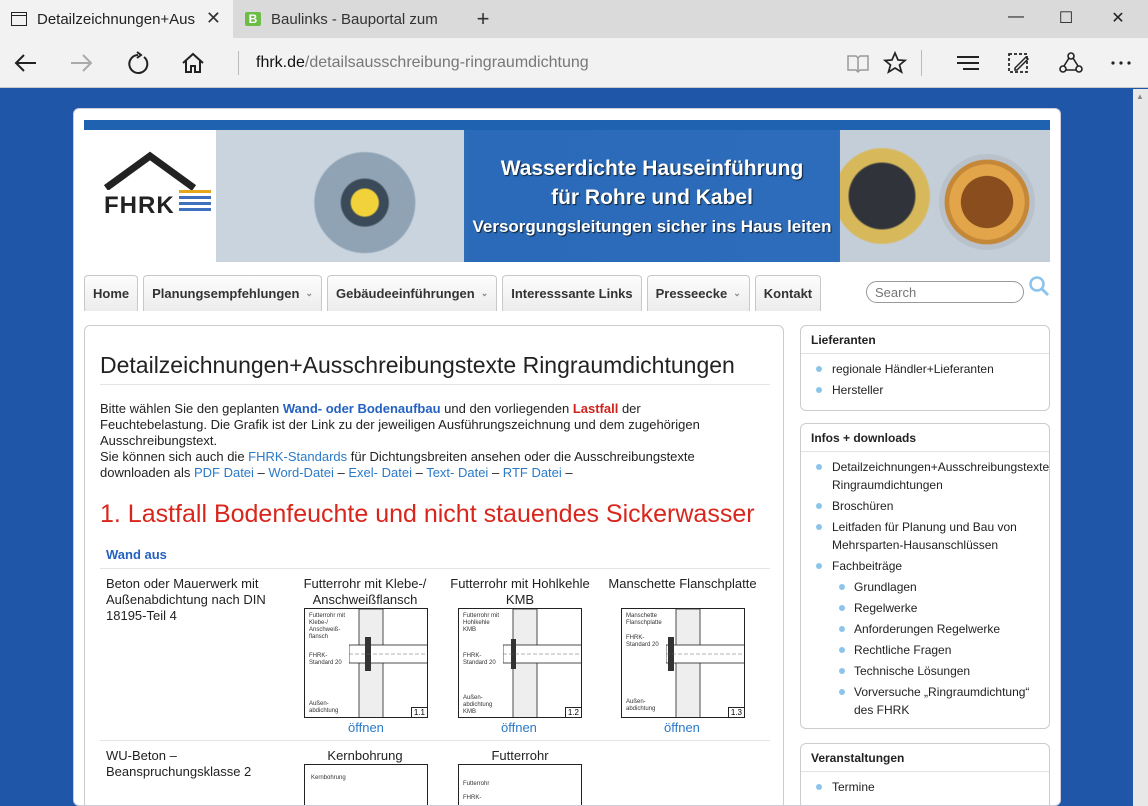  Describe the element at coordinates (520, 784) in the screenshot. I see `detail-drawing-2-2: Futterrohr FHRK-` at that location.